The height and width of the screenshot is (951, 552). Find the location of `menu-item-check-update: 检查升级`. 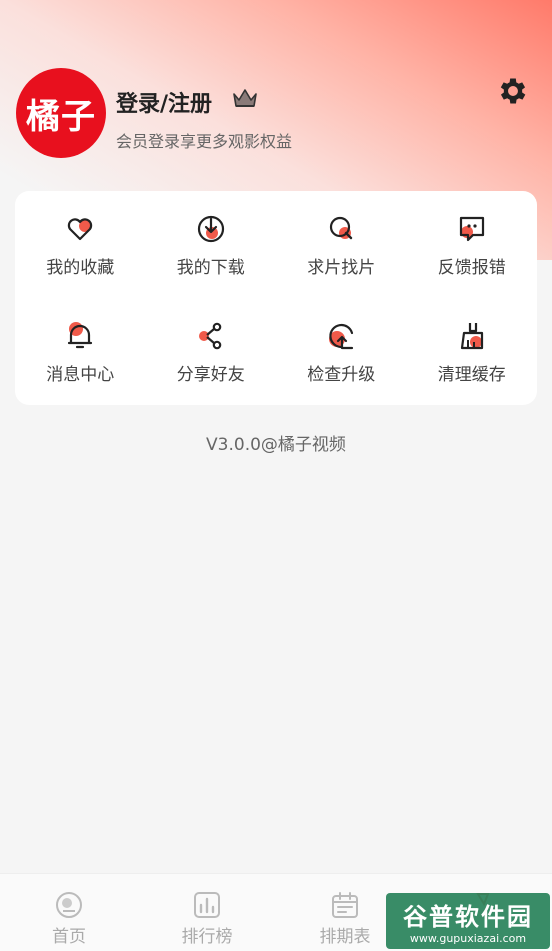

menu-item-check-update: 检查升级 is located at coordinates (341, 351).